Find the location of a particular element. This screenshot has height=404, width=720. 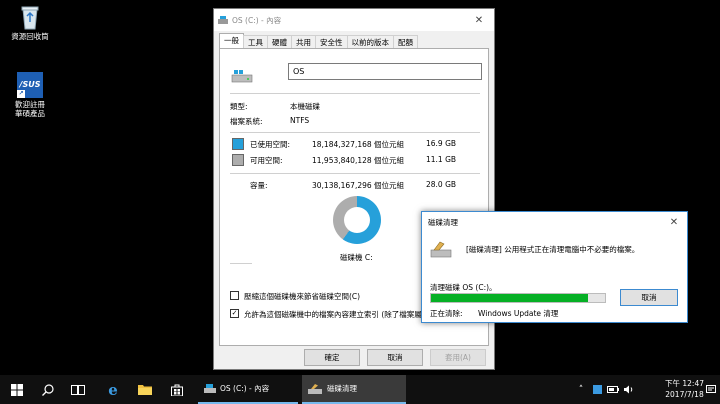

window-title: OS (C:) - 內容 is located at coordinates (257, 20).